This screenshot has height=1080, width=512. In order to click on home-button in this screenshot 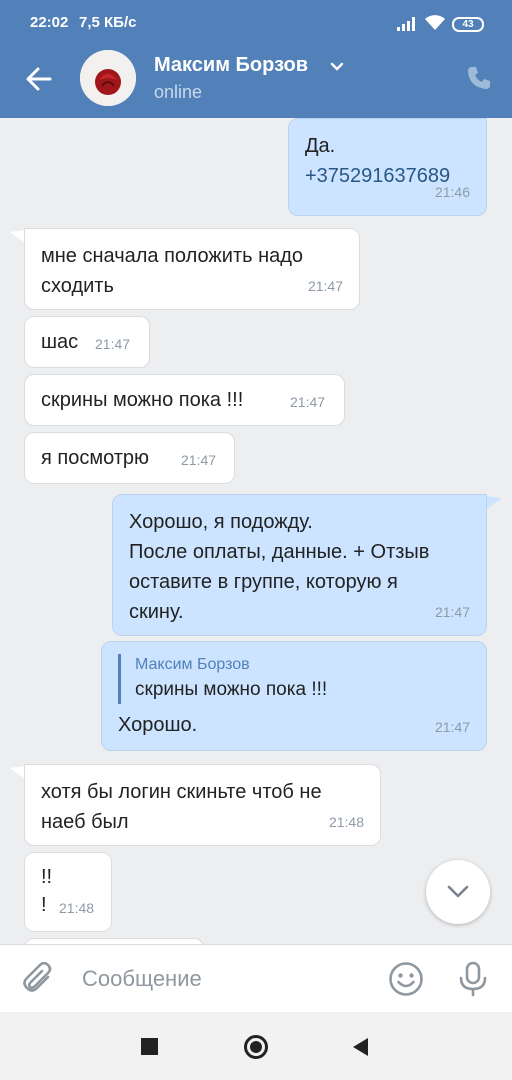, I will do `click(256, 1047)`.